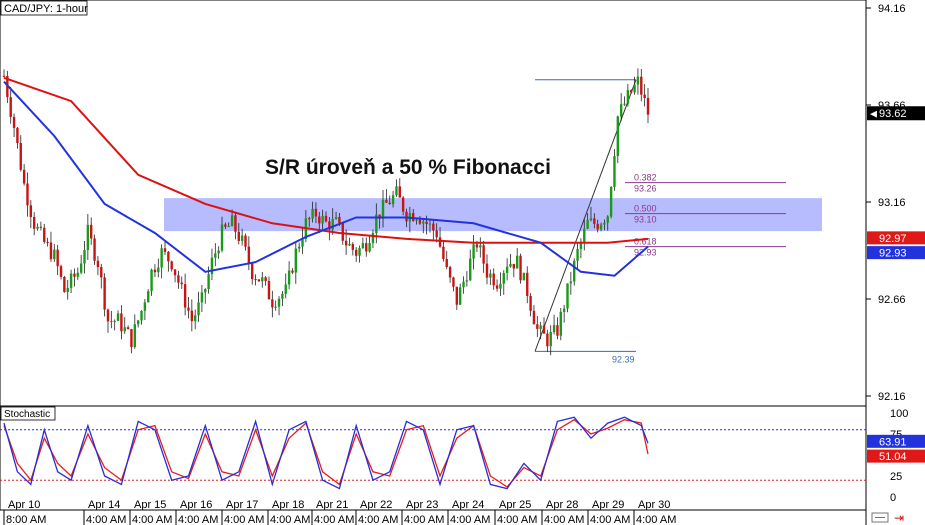 Image resolution: width=925 pixels, height=525 pixels. What do you see at coordinates (645, 189) in the screenshot?
I see `fib-level-price: 93.26` at bounding box center [645, 189].